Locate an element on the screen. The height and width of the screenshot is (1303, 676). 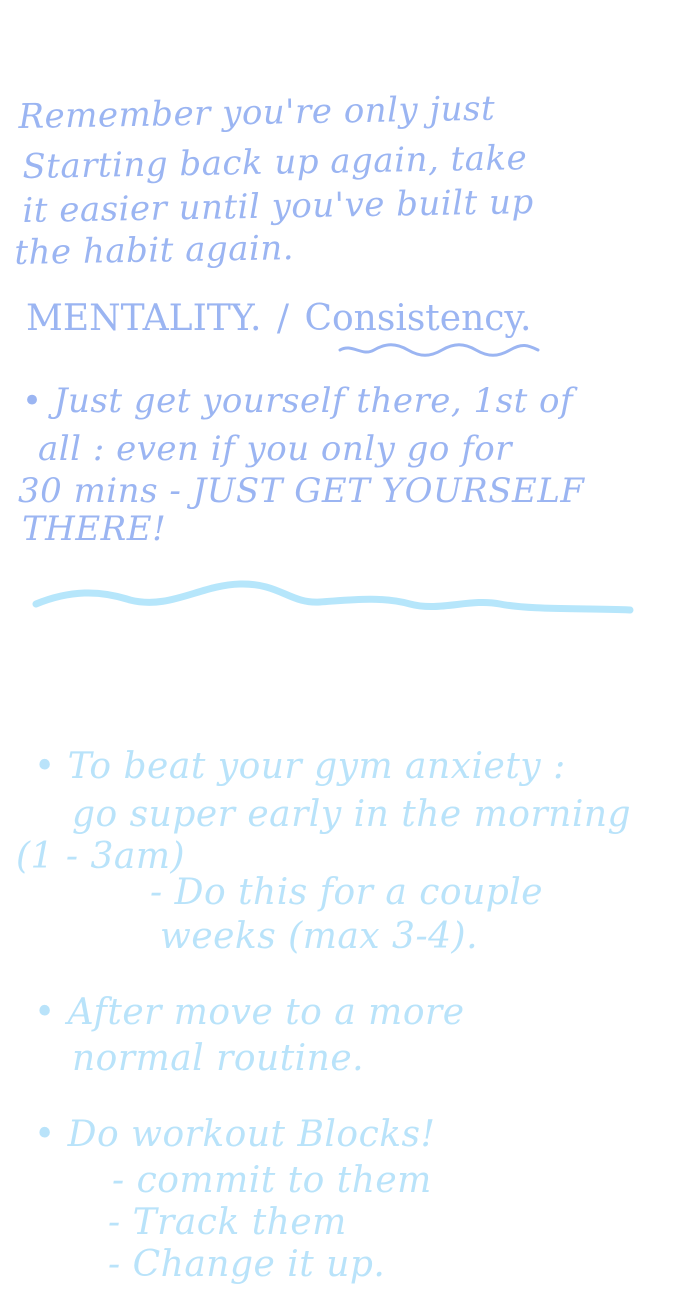
heading-mentality: MENTALITY. is located at coordinates (144, 318).